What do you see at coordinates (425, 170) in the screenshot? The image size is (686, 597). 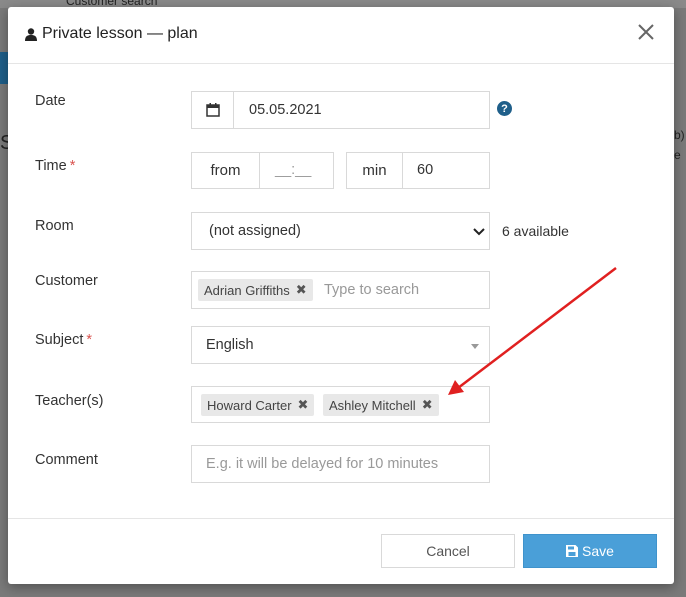 I see `duration-value: 60` at bounding box center [425, 170].